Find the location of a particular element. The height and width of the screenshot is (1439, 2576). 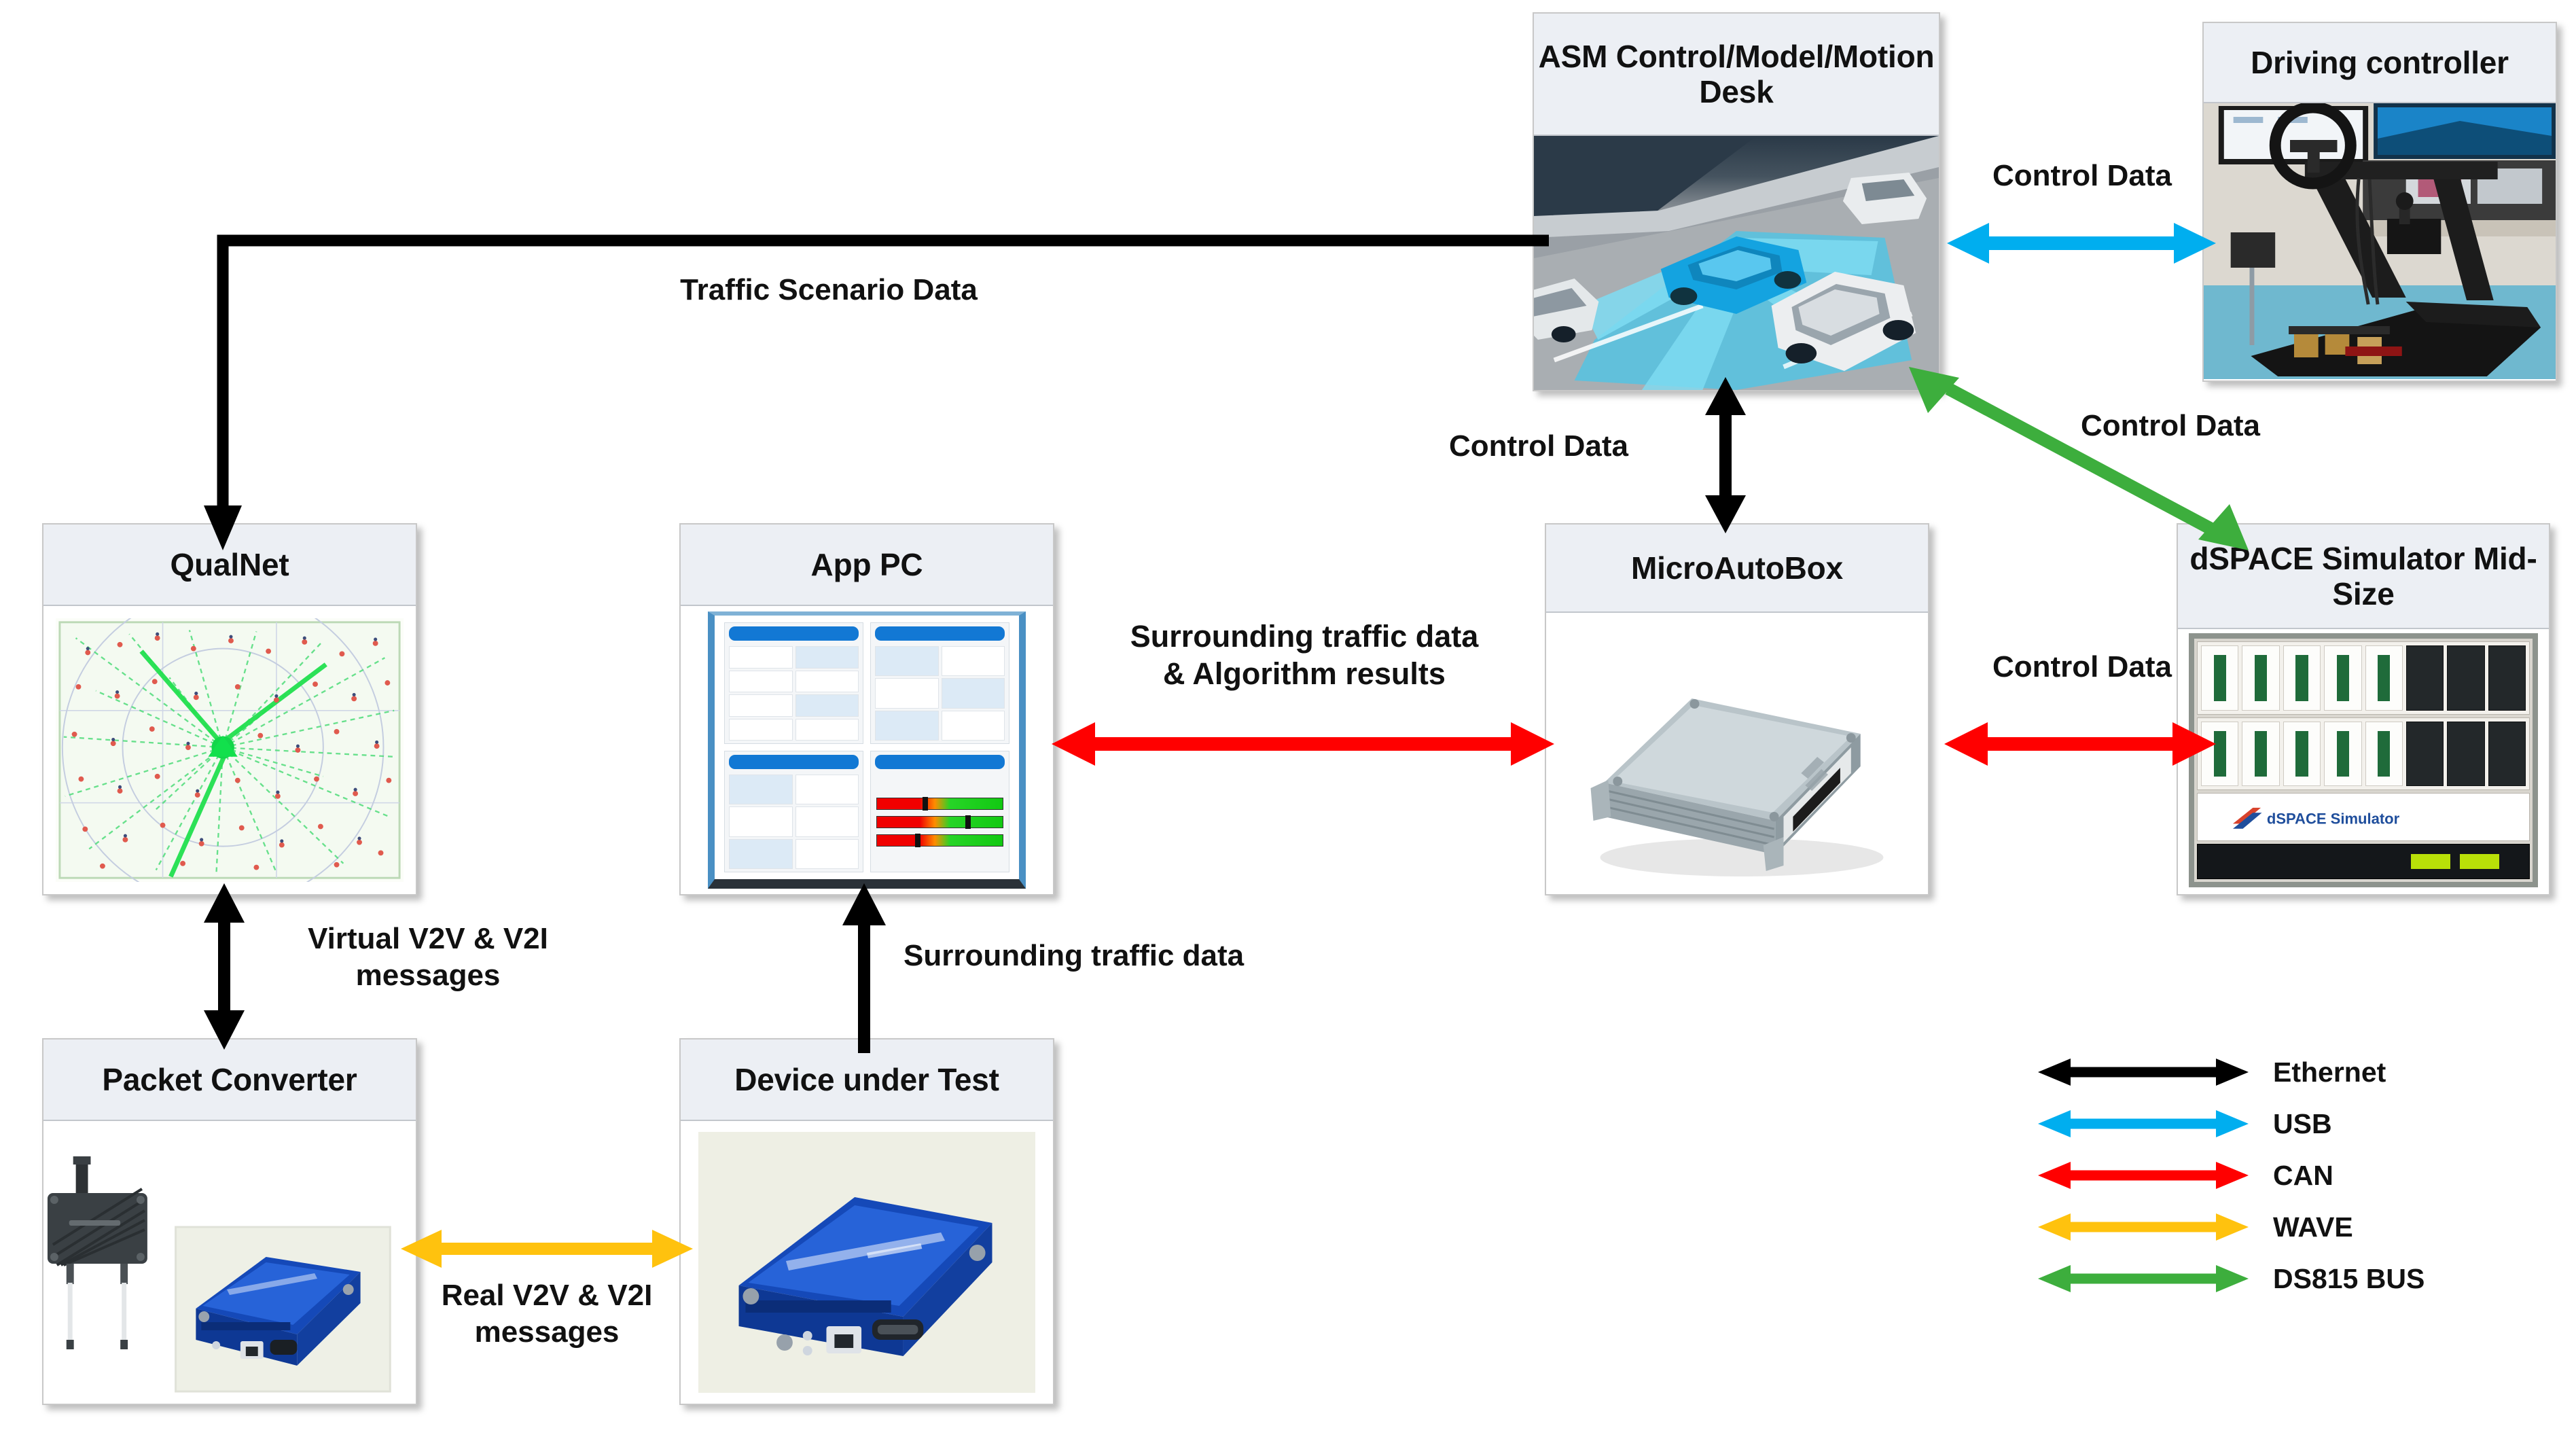

dspace-logo-panel: dSPACE Simulator is located at coordinates (2364, 817).